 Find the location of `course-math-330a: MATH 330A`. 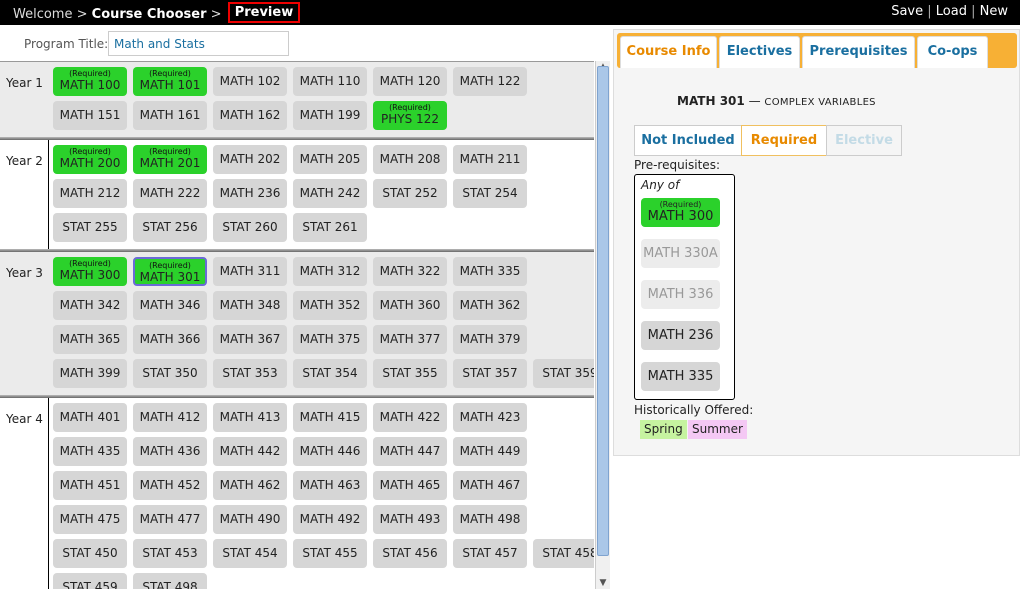

course-math-330a: MATH 330A is located at coordinates (680, 253).